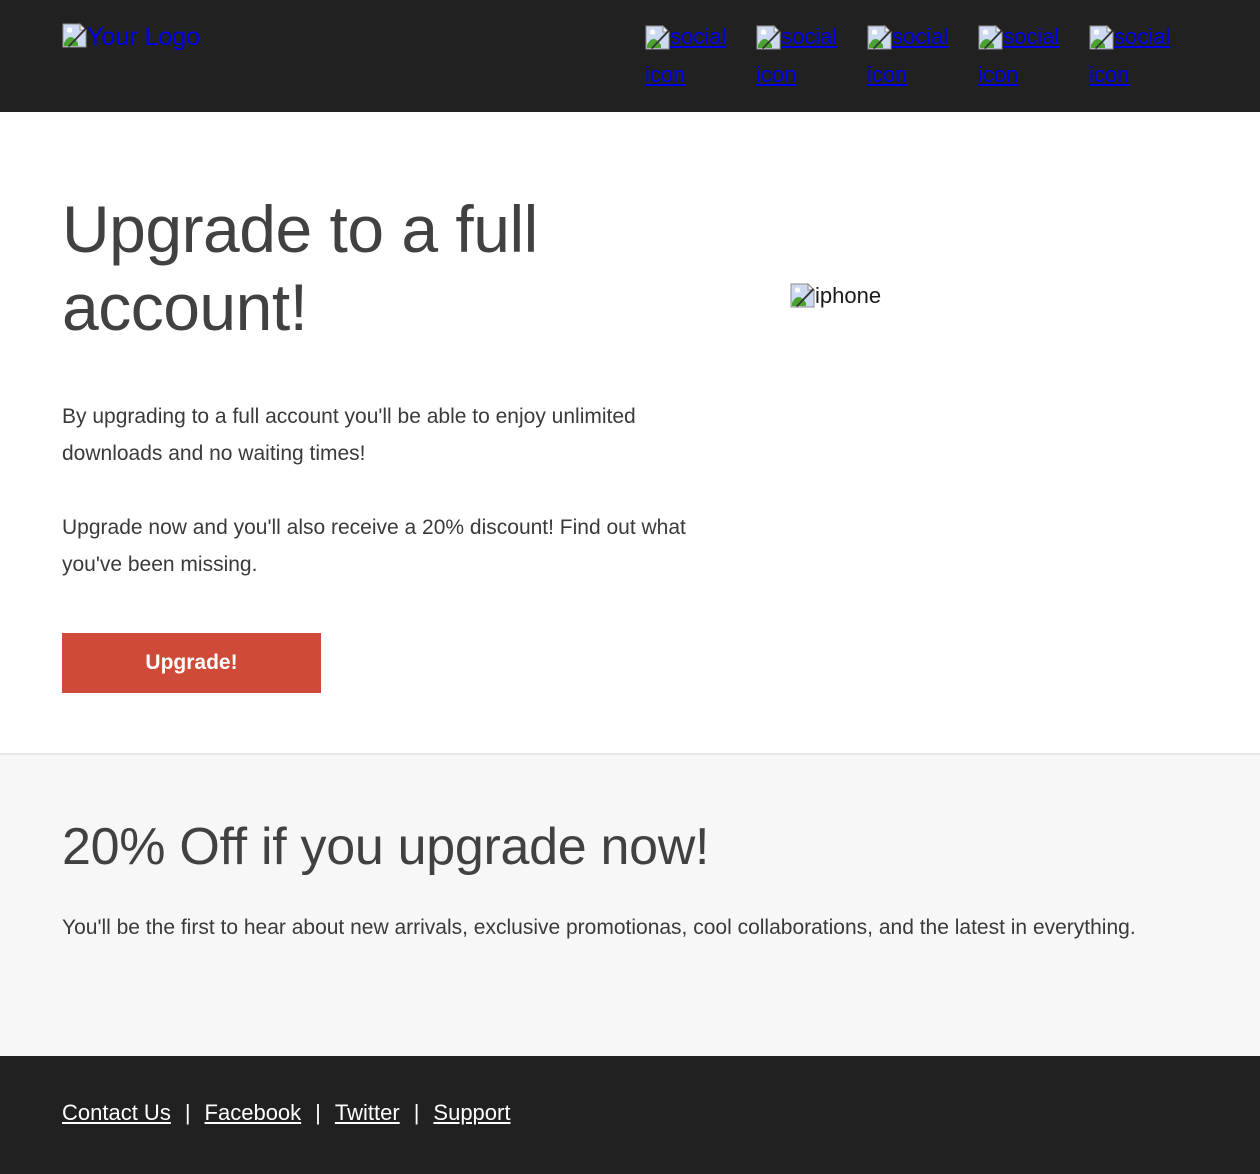 The image size is (1260, 1174). Describe the element at coordinates (300, 268) in the screenshot. I see `page-title: Upgrade to a full account!` at that location.